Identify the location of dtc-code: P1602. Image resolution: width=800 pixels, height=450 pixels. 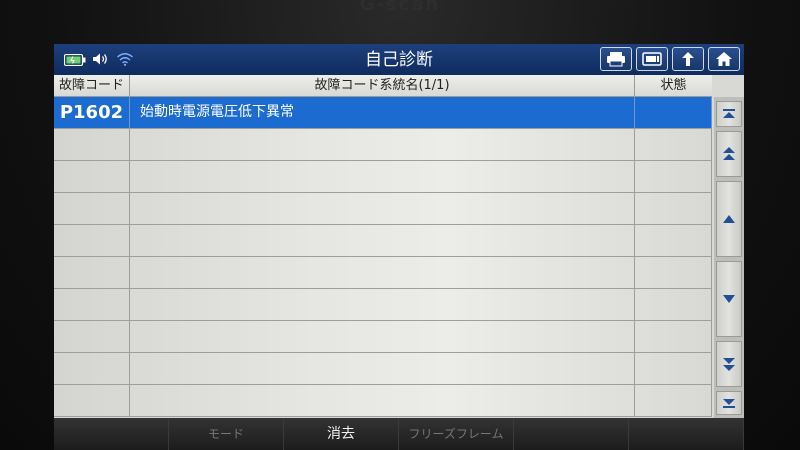
(92, 112).